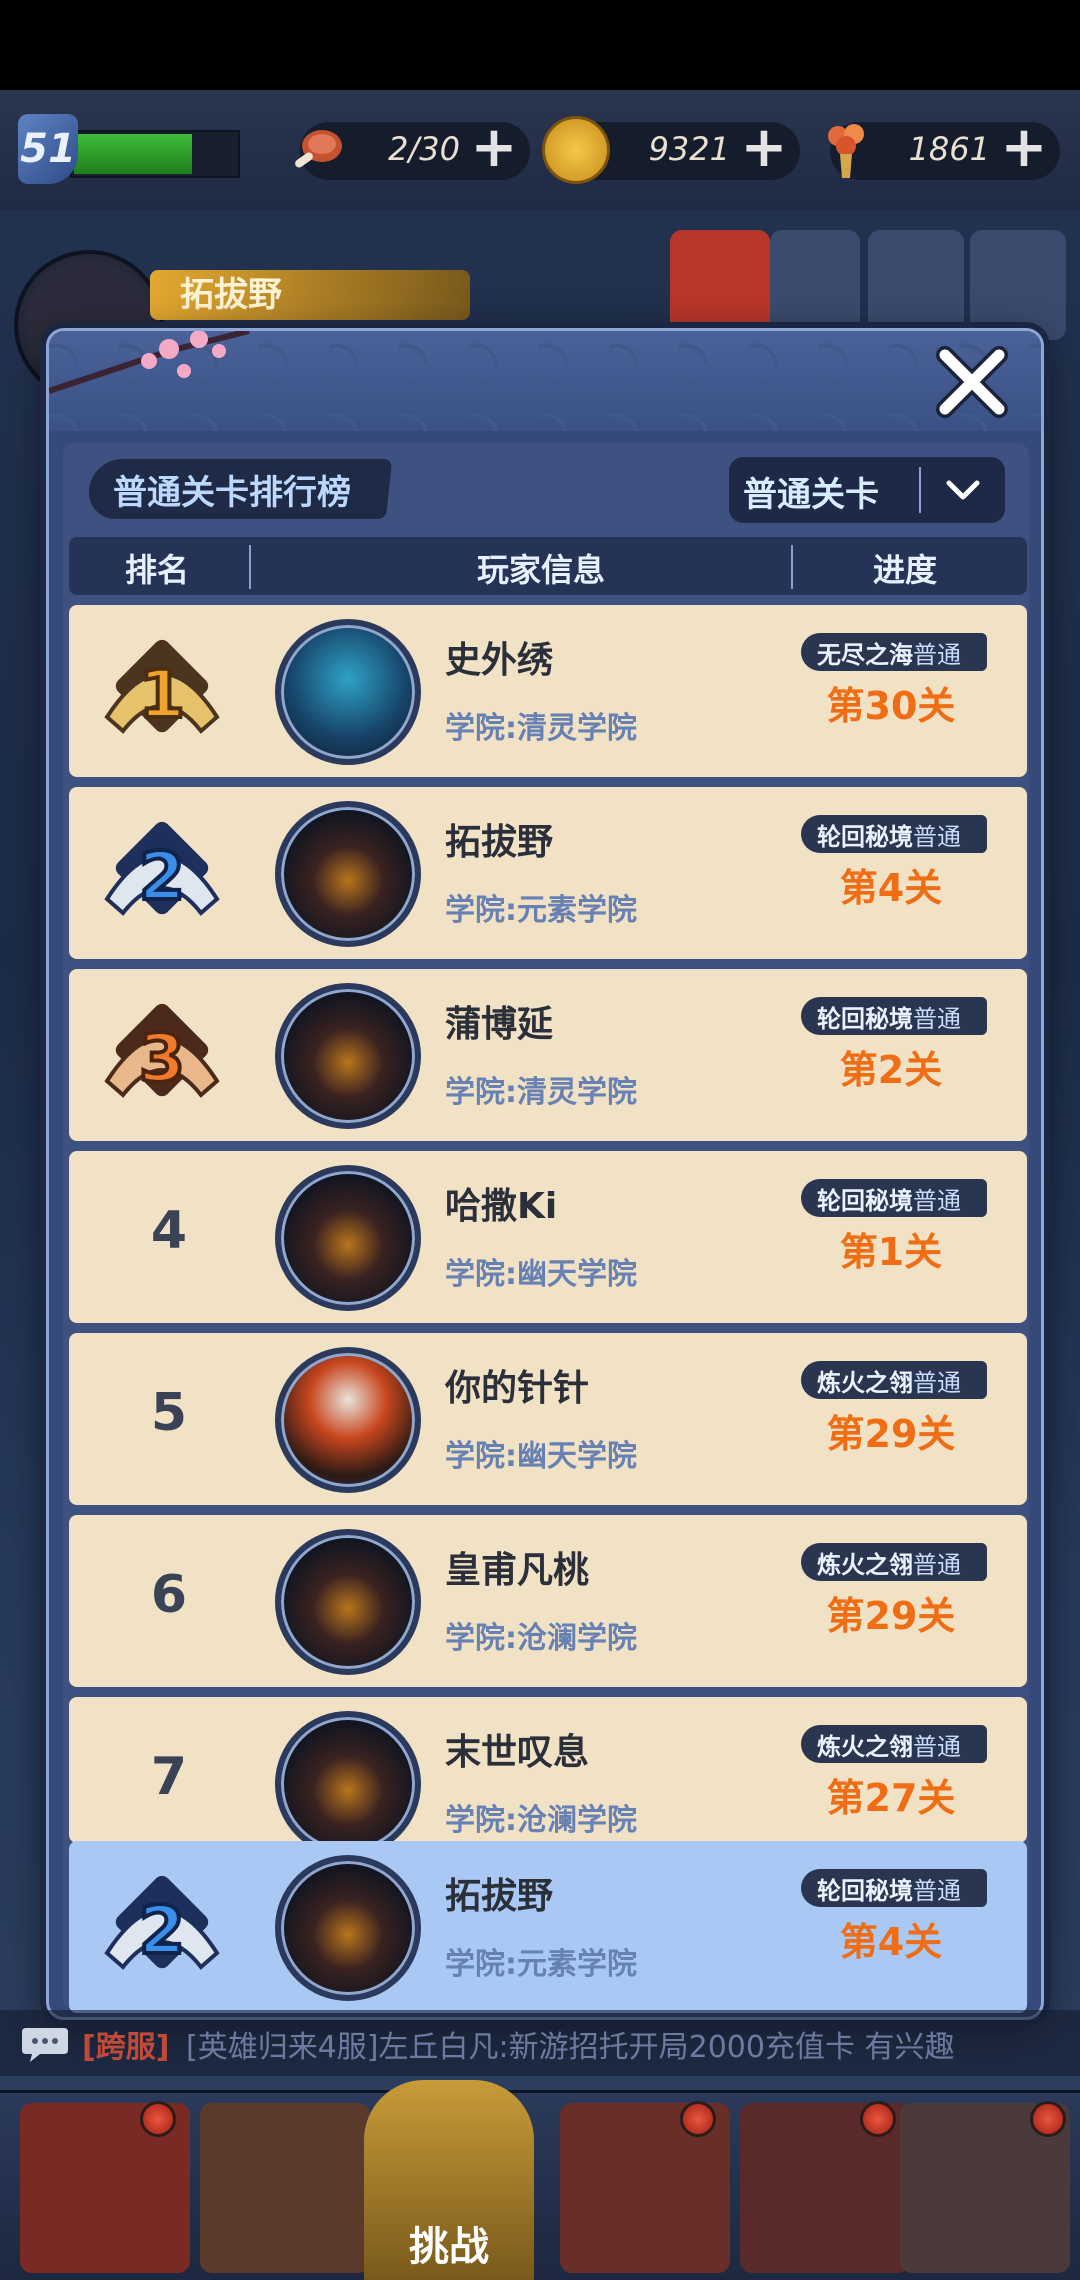  What do you see at coordinates (815, 285) in the screenshot?
I see `rank-menu-icon` at bounding box center [815, 285].